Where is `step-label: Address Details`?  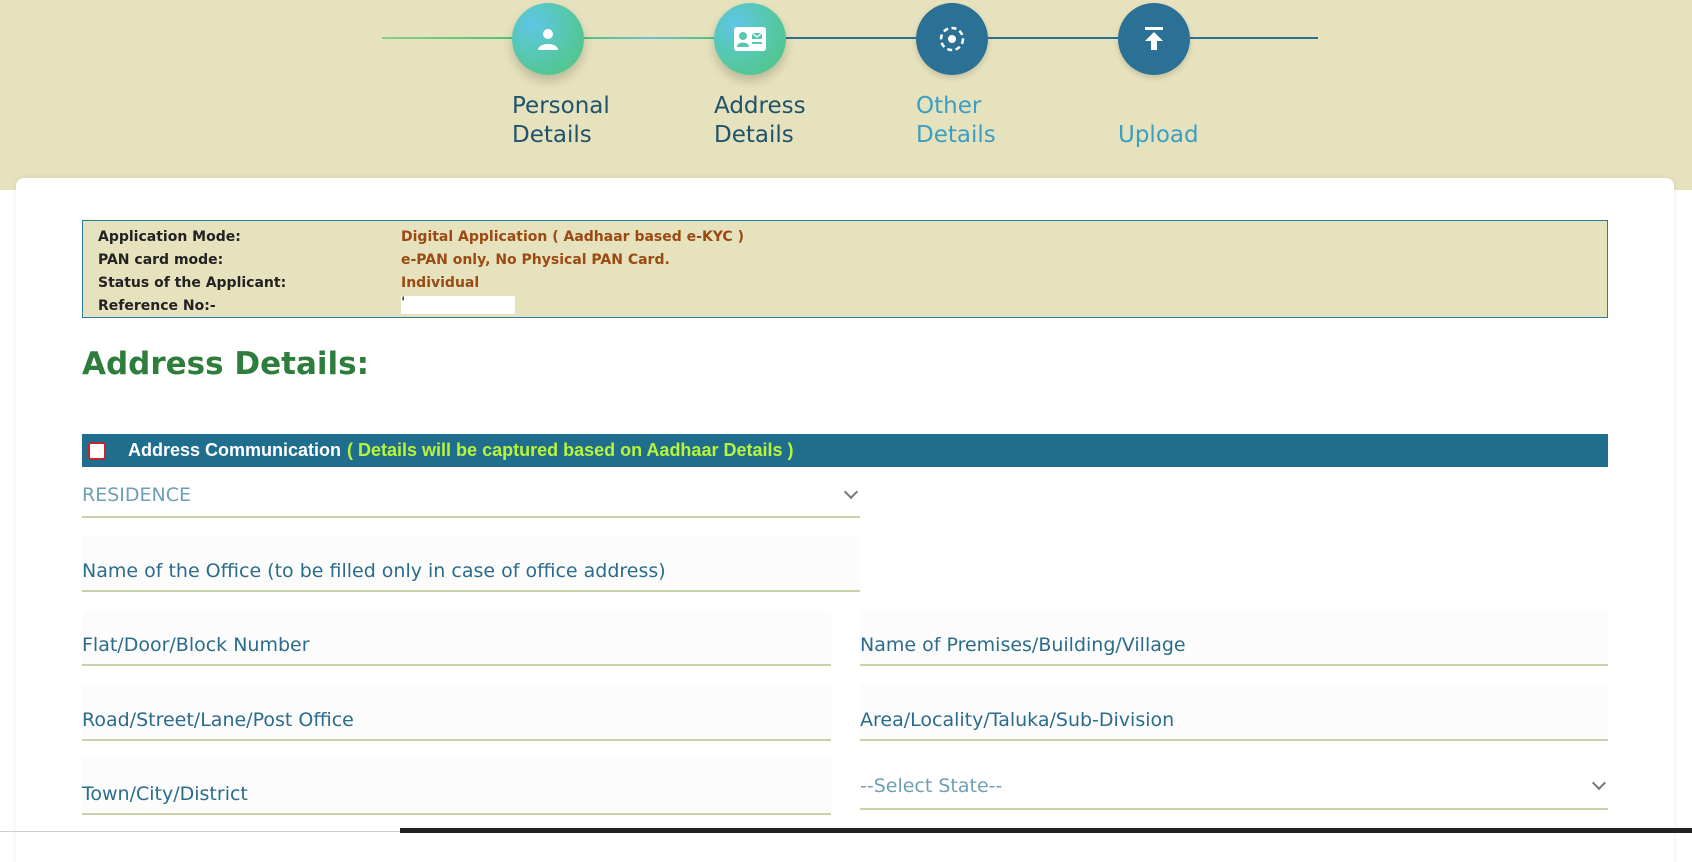
step-label: Address Details is located at coordinates (814, 121).